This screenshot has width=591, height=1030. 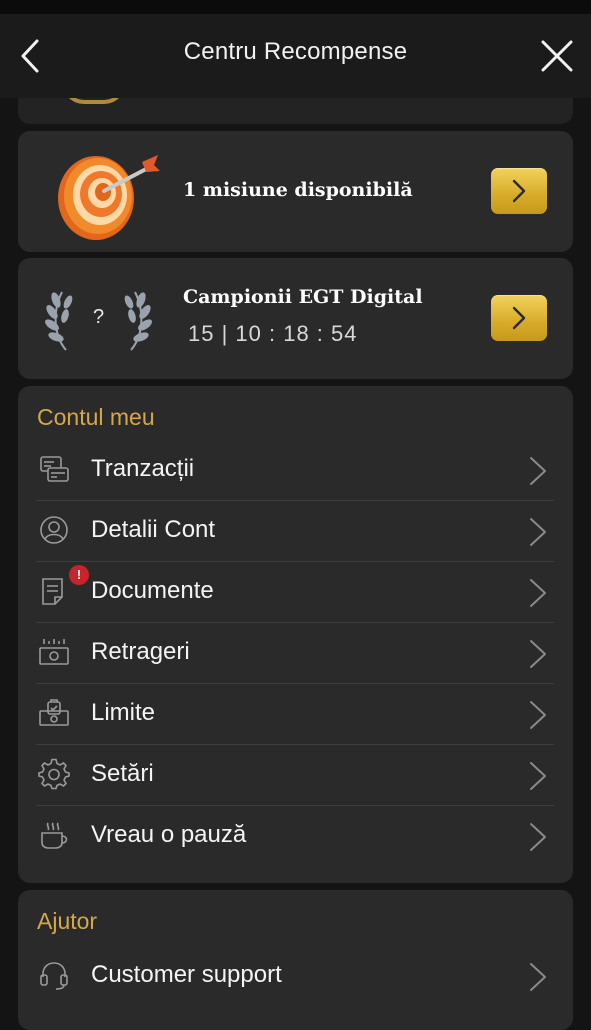 What do you see at coordinates (153, 529) in the screenshot?
I see `menu-item-label: Detalii Cont` at bounding box center [153, 529].